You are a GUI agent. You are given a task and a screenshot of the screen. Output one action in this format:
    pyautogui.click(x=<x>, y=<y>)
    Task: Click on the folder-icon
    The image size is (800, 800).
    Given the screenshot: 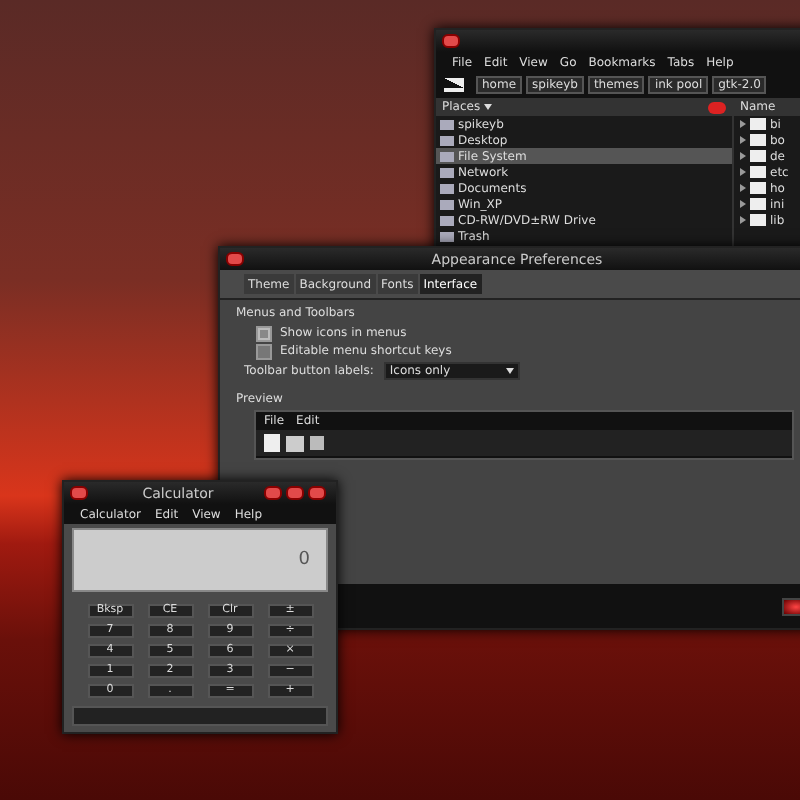 What is the action you would take?
    pyautogui.click(x=295, y=443)
    